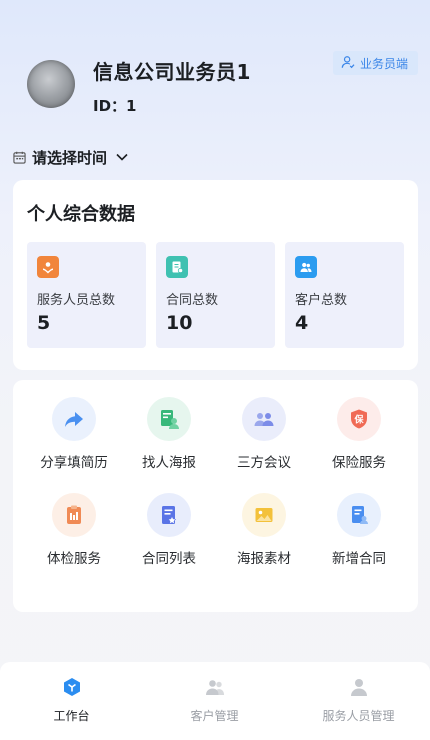  I want to click on stat-value: 10, so click(179, 323).